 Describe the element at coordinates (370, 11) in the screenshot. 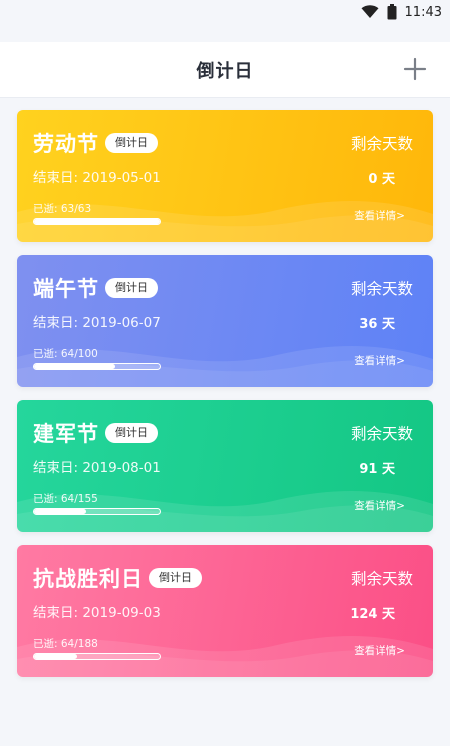

I see `wifi-icon` at that location.